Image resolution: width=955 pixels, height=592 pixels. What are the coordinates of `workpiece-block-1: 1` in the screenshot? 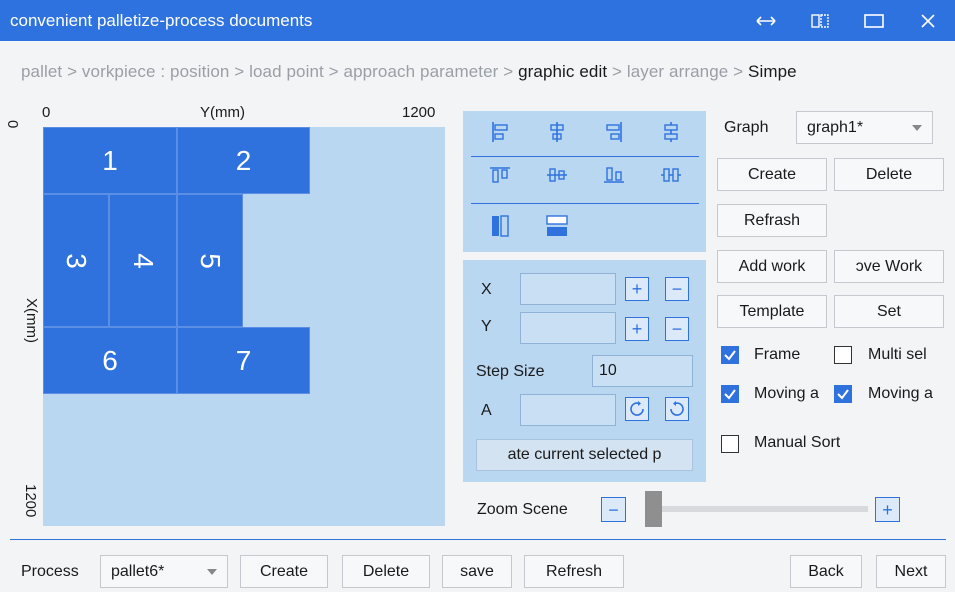 It's located at (110, 160).